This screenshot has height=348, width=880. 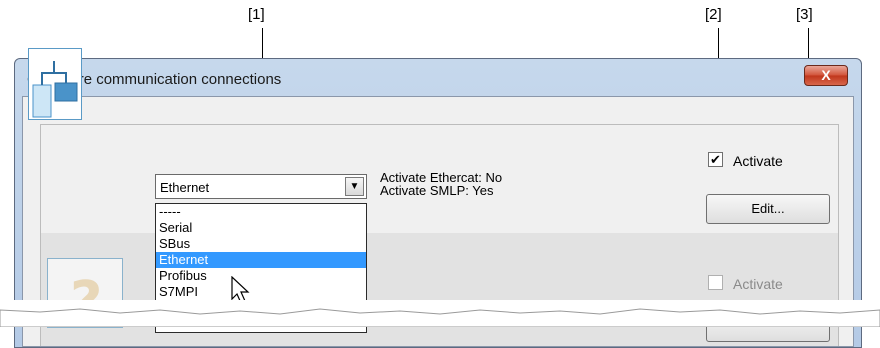 I want to click on torn-edge, so click(x=440, y=313).